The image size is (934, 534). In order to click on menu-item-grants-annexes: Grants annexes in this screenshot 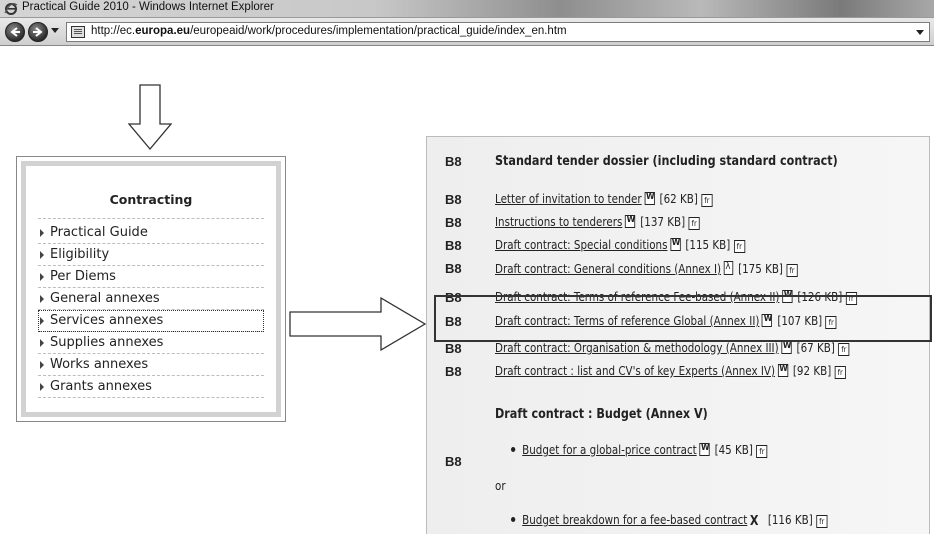, I will do `click(151, 387)`.